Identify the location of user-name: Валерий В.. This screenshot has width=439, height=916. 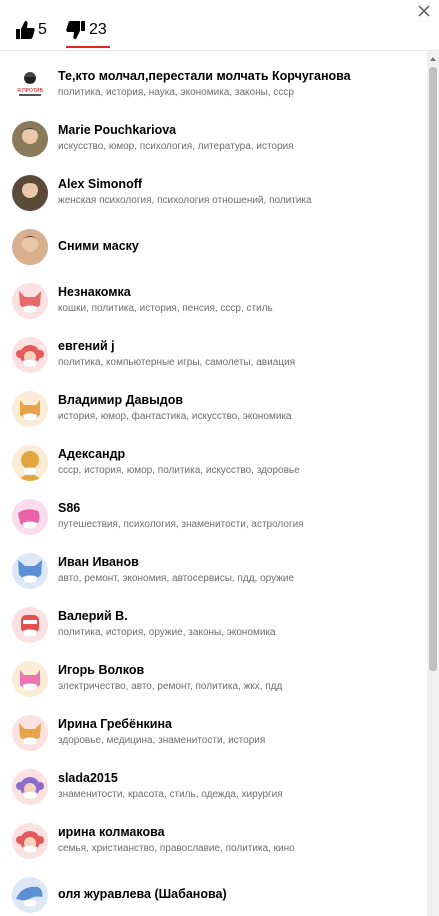
(93, 616).